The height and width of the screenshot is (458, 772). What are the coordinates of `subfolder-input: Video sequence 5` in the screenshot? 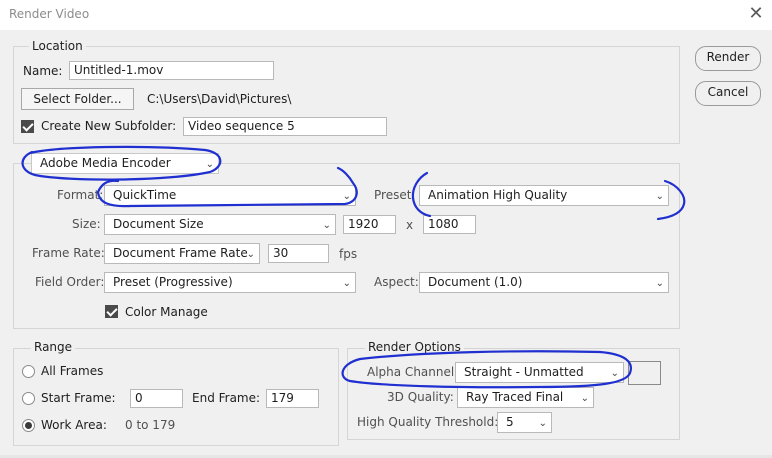 It's located at (285, 126).